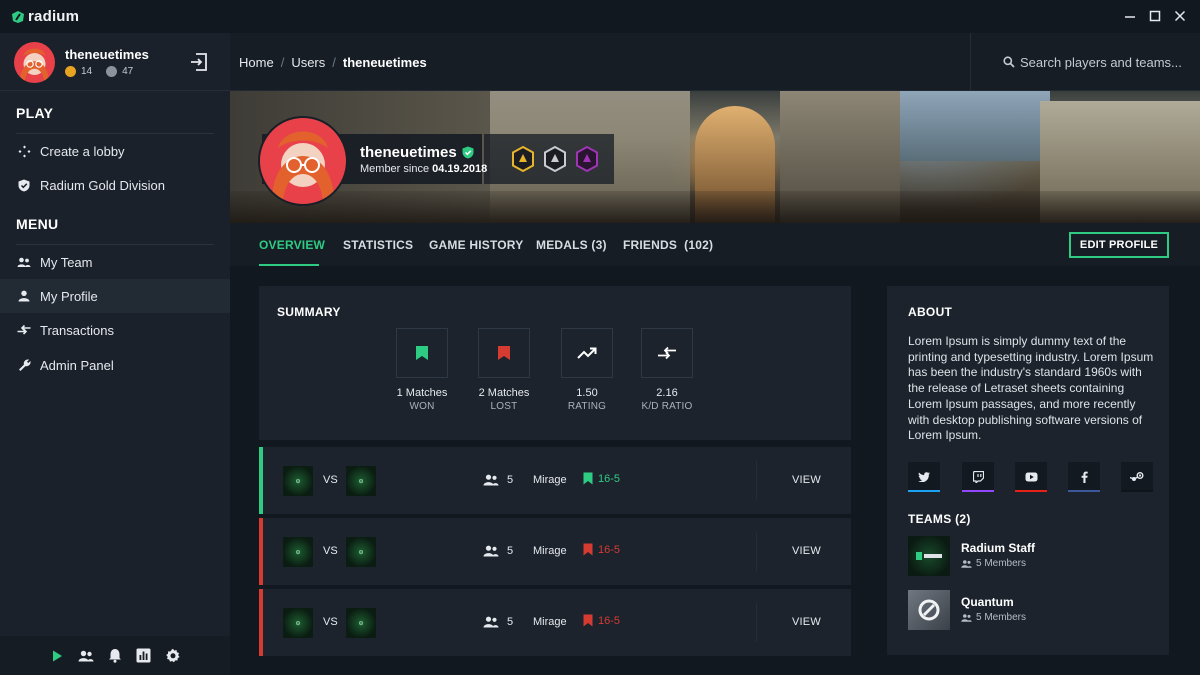  Describe the element at coordinates (460, 169) in the screenshot. I see `member-since-date: 04.19.2018` at that location.